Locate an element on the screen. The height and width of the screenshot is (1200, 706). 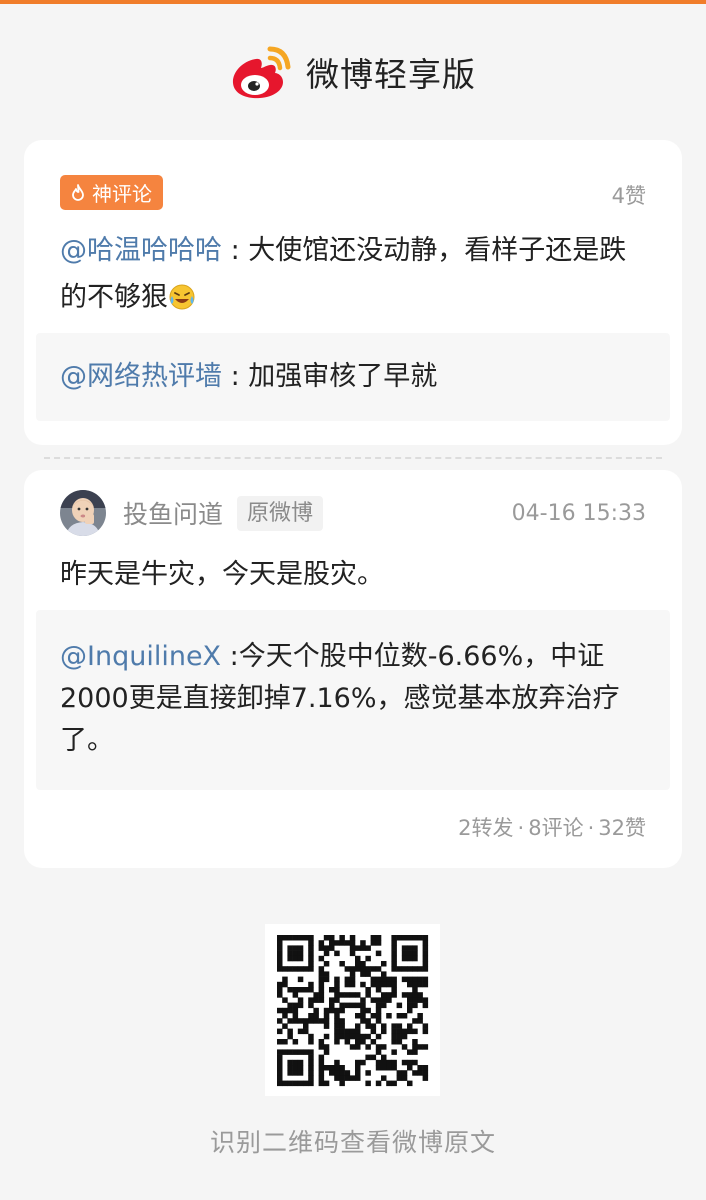
qr-code is located at coordinates (352, 1010).